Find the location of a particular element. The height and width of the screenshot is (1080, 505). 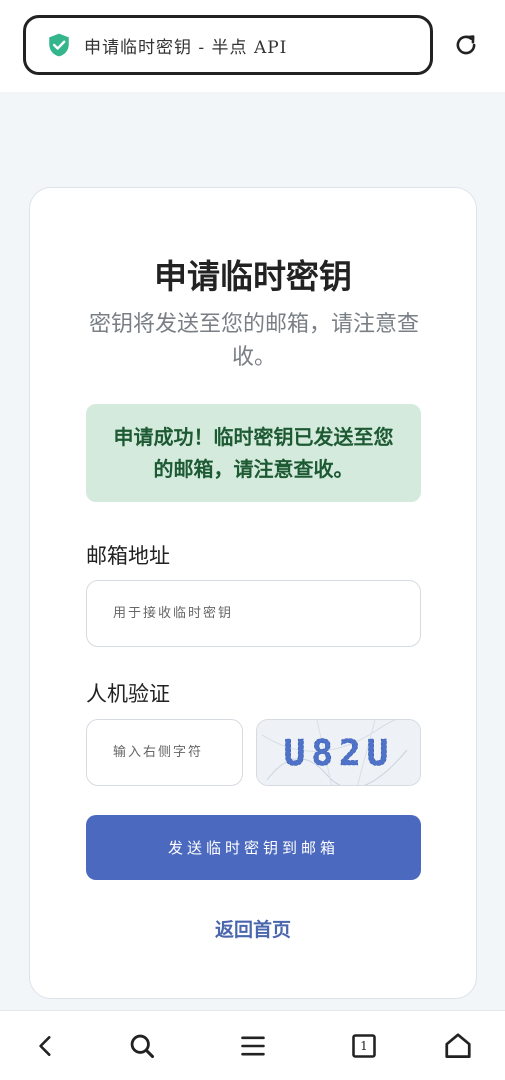

email-input is located at coordinates (253, 613).